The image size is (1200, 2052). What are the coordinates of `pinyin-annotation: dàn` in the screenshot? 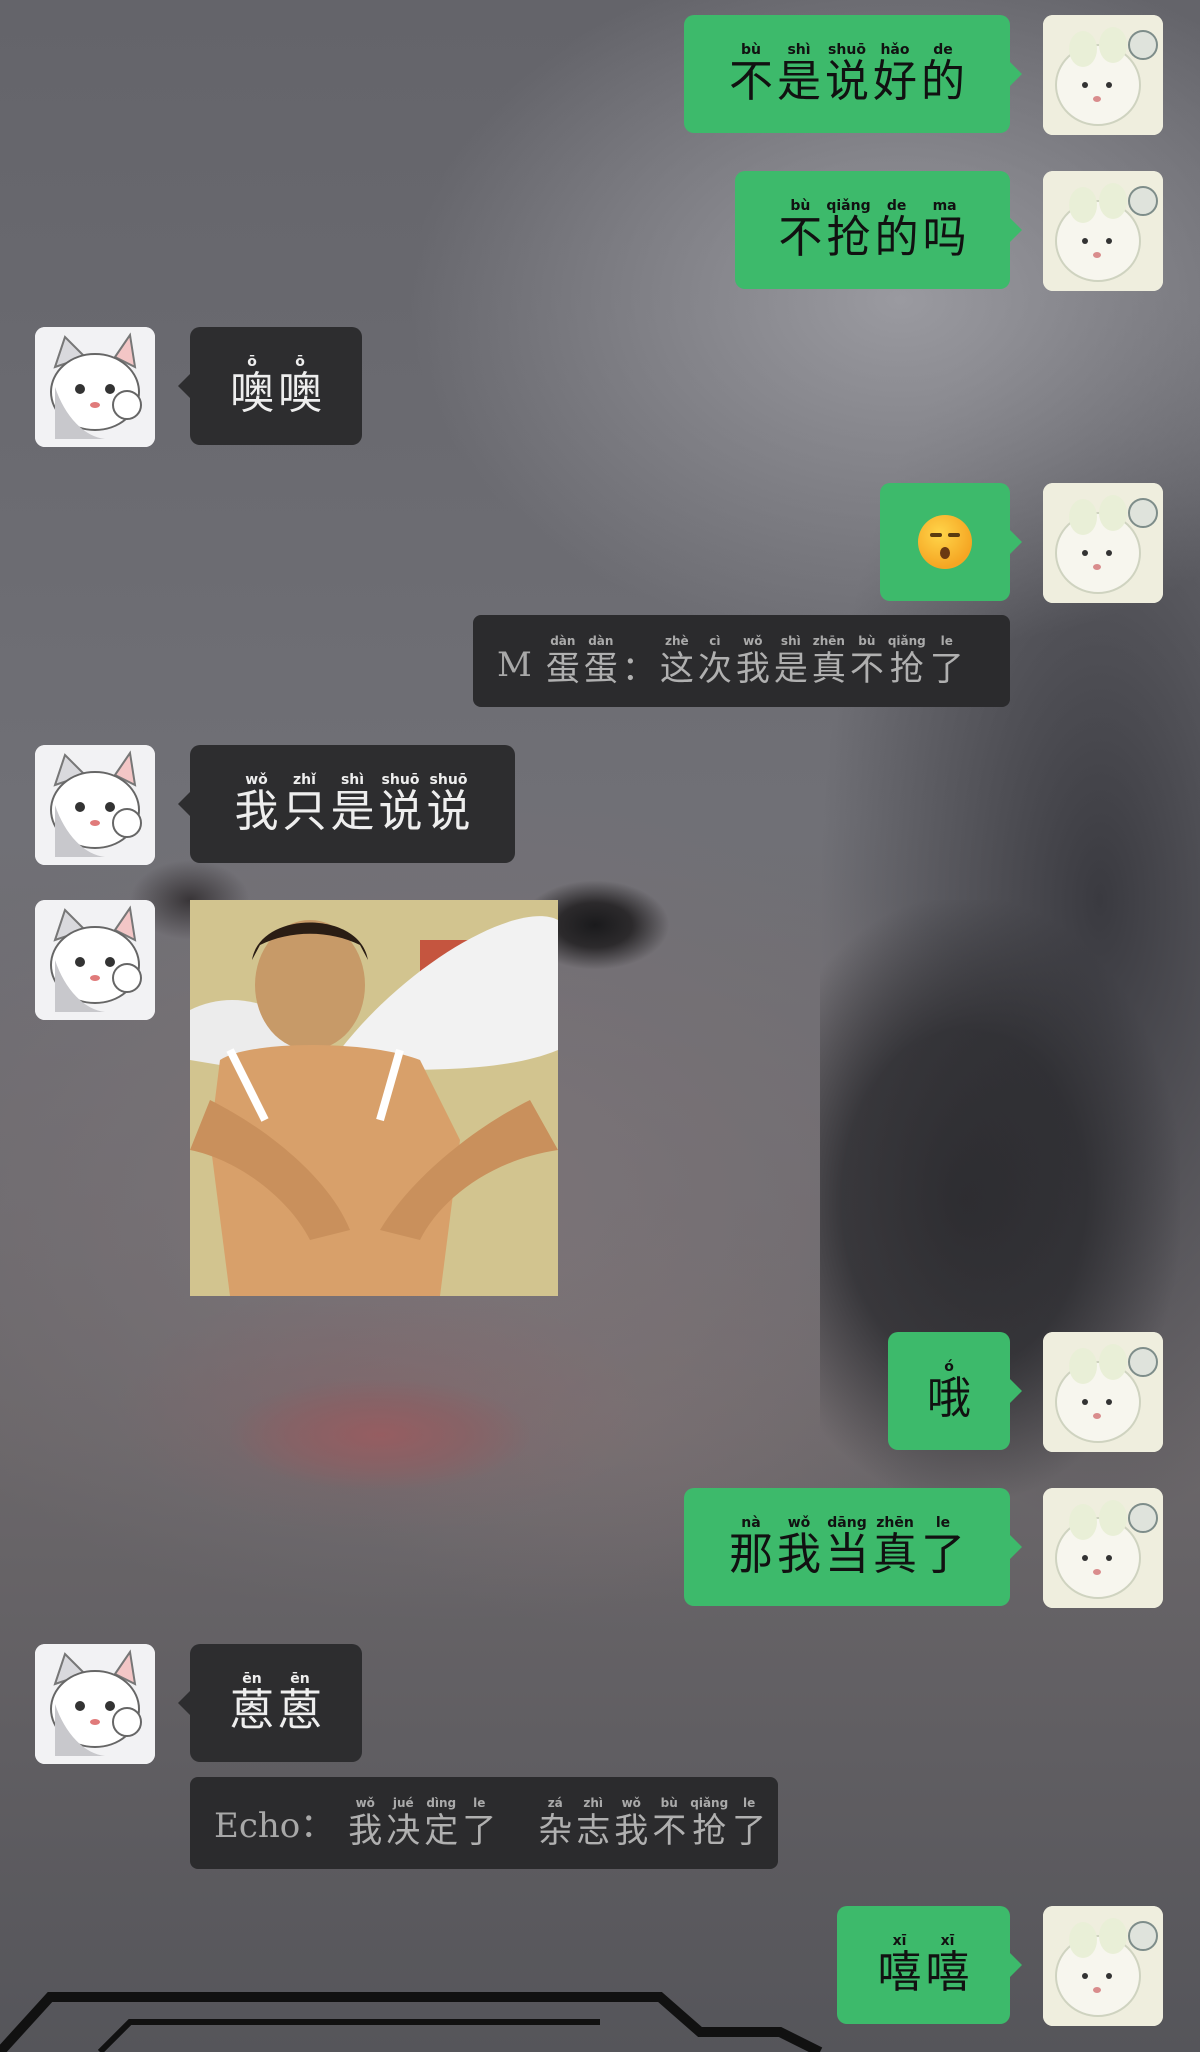 It's located at (563, 641).